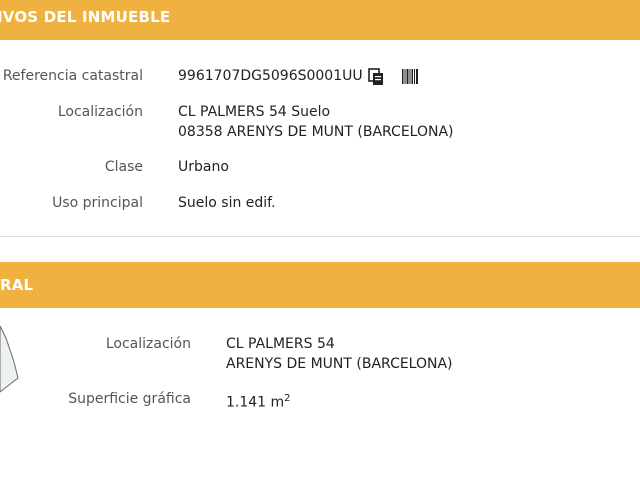  Describe the element at coordinates (203, 167) in the screenshot. I see `value-clase: Urbano` at that location.